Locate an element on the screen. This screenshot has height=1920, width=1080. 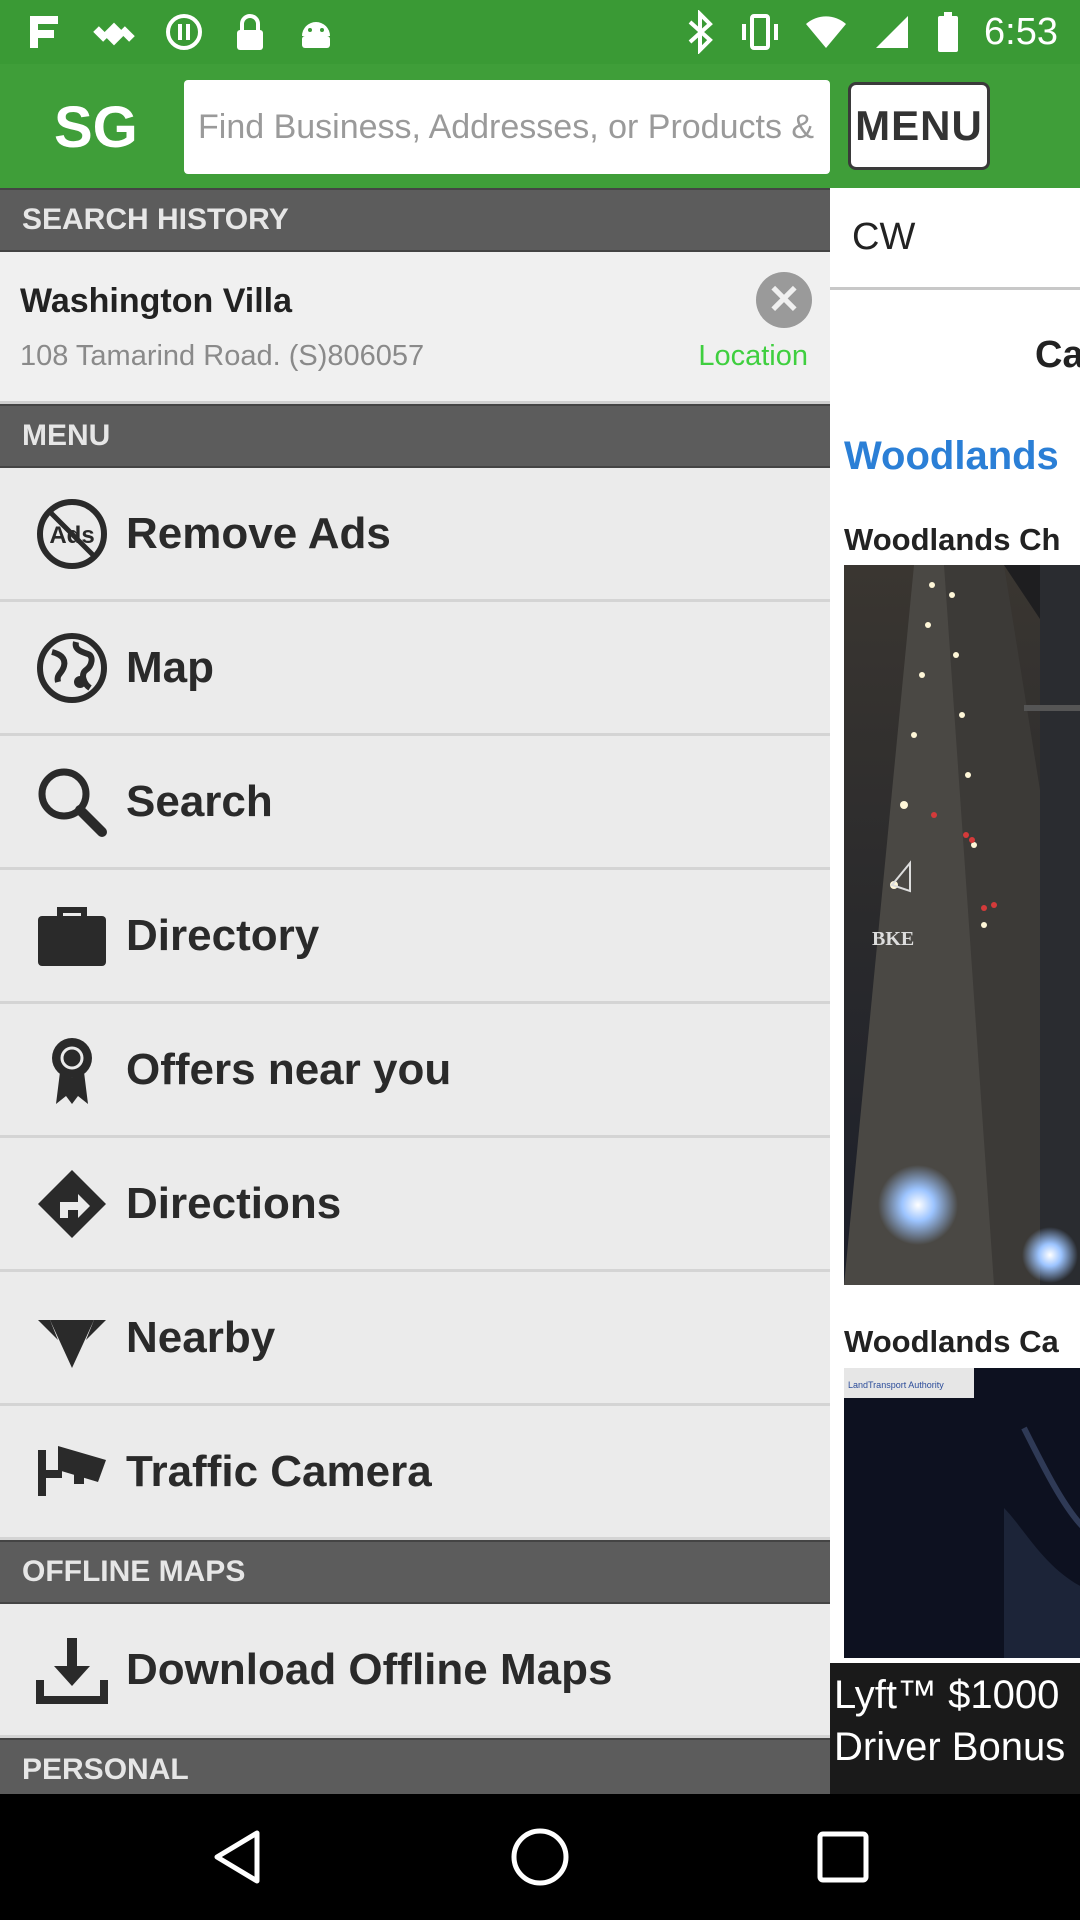
home-icon is located at coordinates (540, 1857).